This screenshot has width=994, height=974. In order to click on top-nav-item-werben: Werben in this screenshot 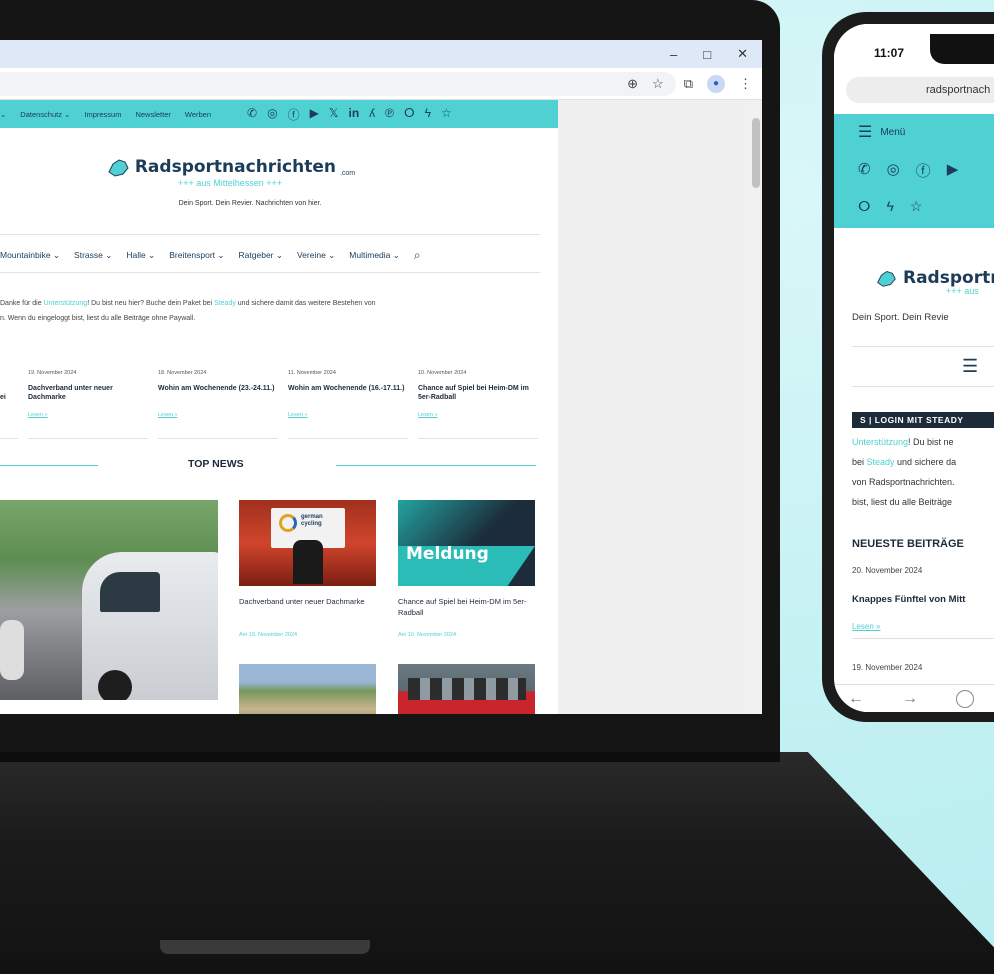, I will do `click(198, 114)`.